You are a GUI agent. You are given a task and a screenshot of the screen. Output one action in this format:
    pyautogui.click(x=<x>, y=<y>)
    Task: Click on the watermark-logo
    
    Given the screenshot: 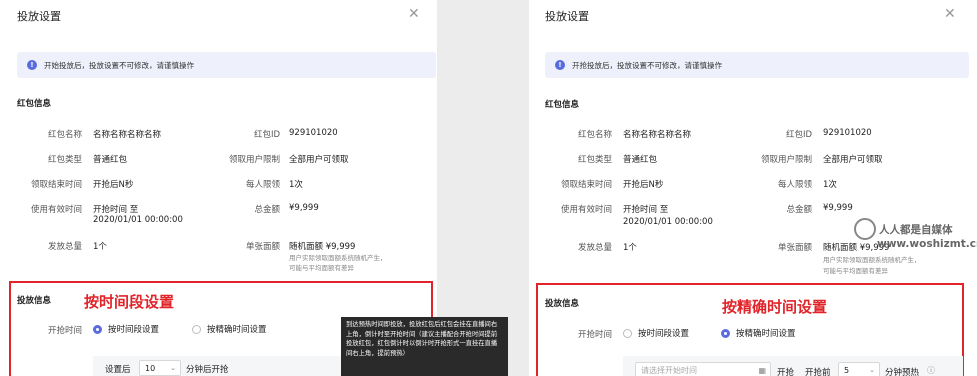 What is the action you would take?
    pyautogui.click(x=865, y=229)
    